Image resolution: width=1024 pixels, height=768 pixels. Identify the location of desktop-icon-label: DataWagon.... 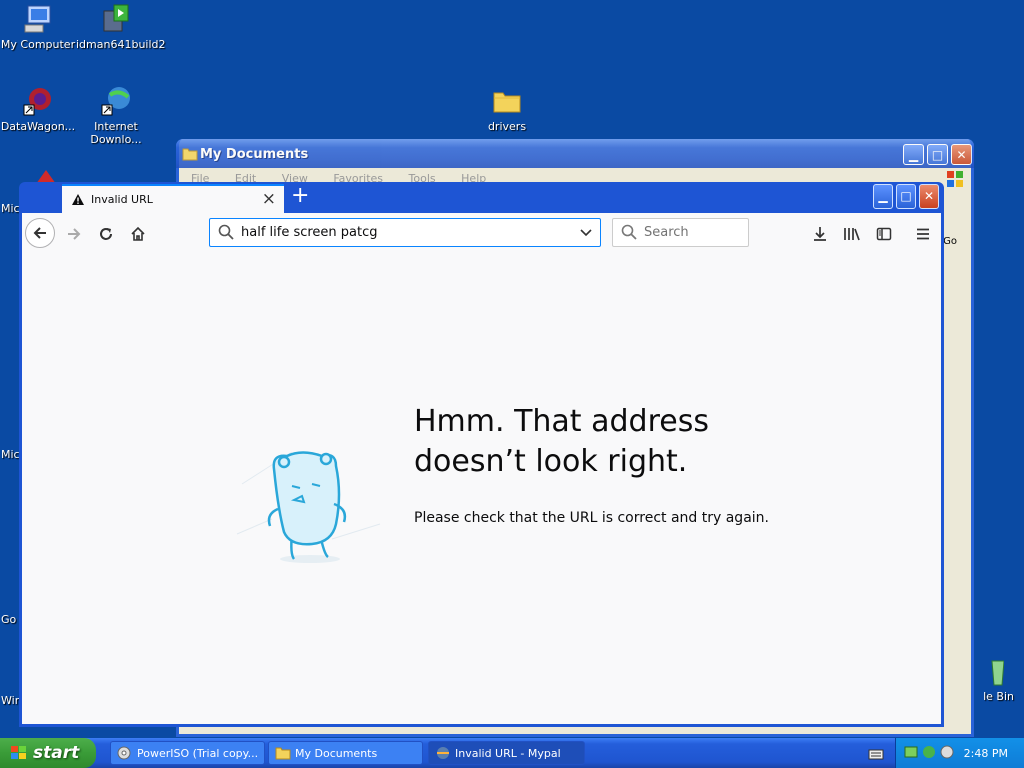
(38, 126).